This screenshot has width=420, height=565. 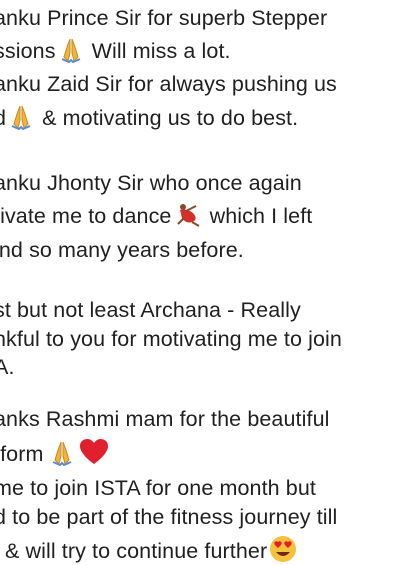 I want to click on message-line: anku Jhonty Sir who once again, so click(x=151, y=183).